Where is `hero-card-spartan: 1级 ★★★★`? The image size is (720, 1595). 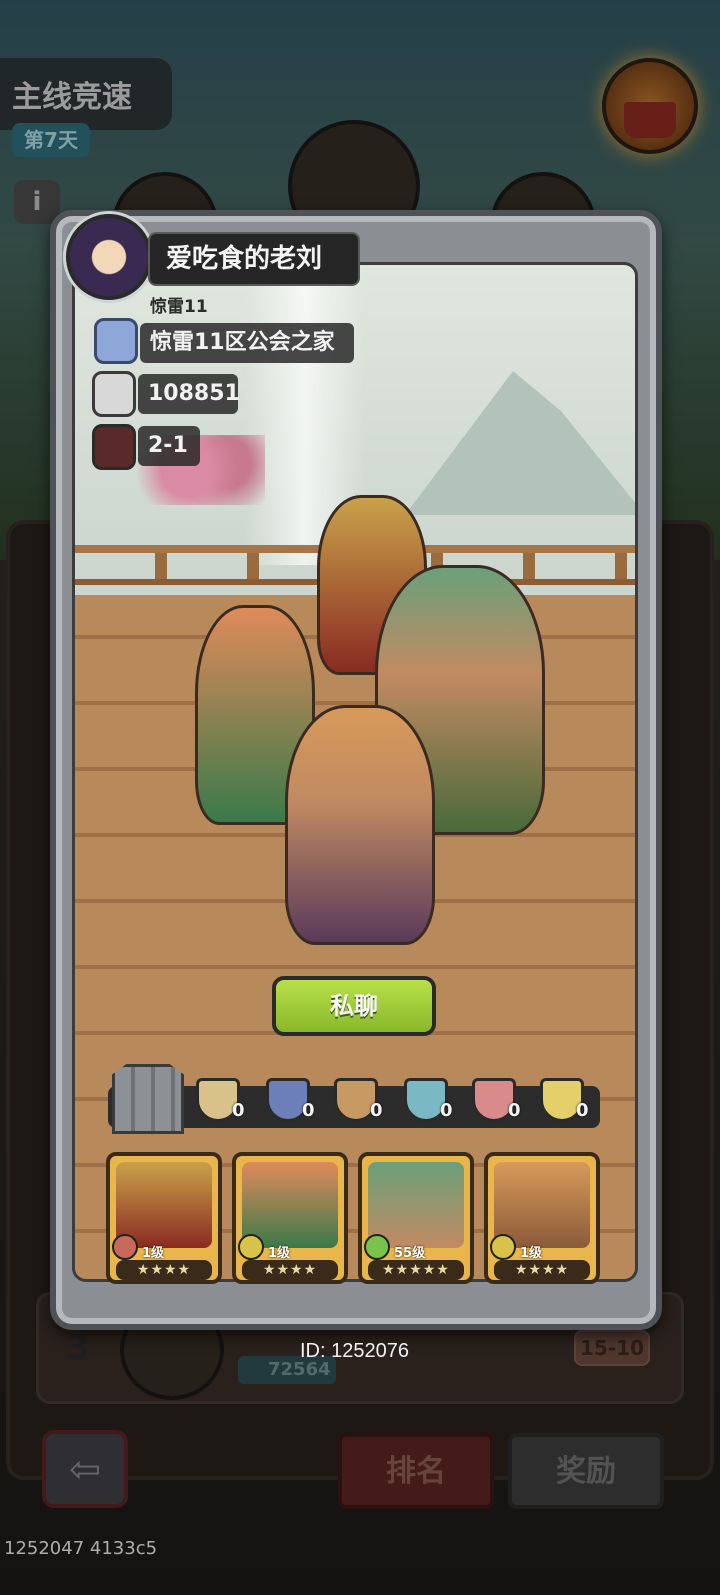 hero-card-spartan: 1级 ★★★★ is located at coordinates (164, 1218).